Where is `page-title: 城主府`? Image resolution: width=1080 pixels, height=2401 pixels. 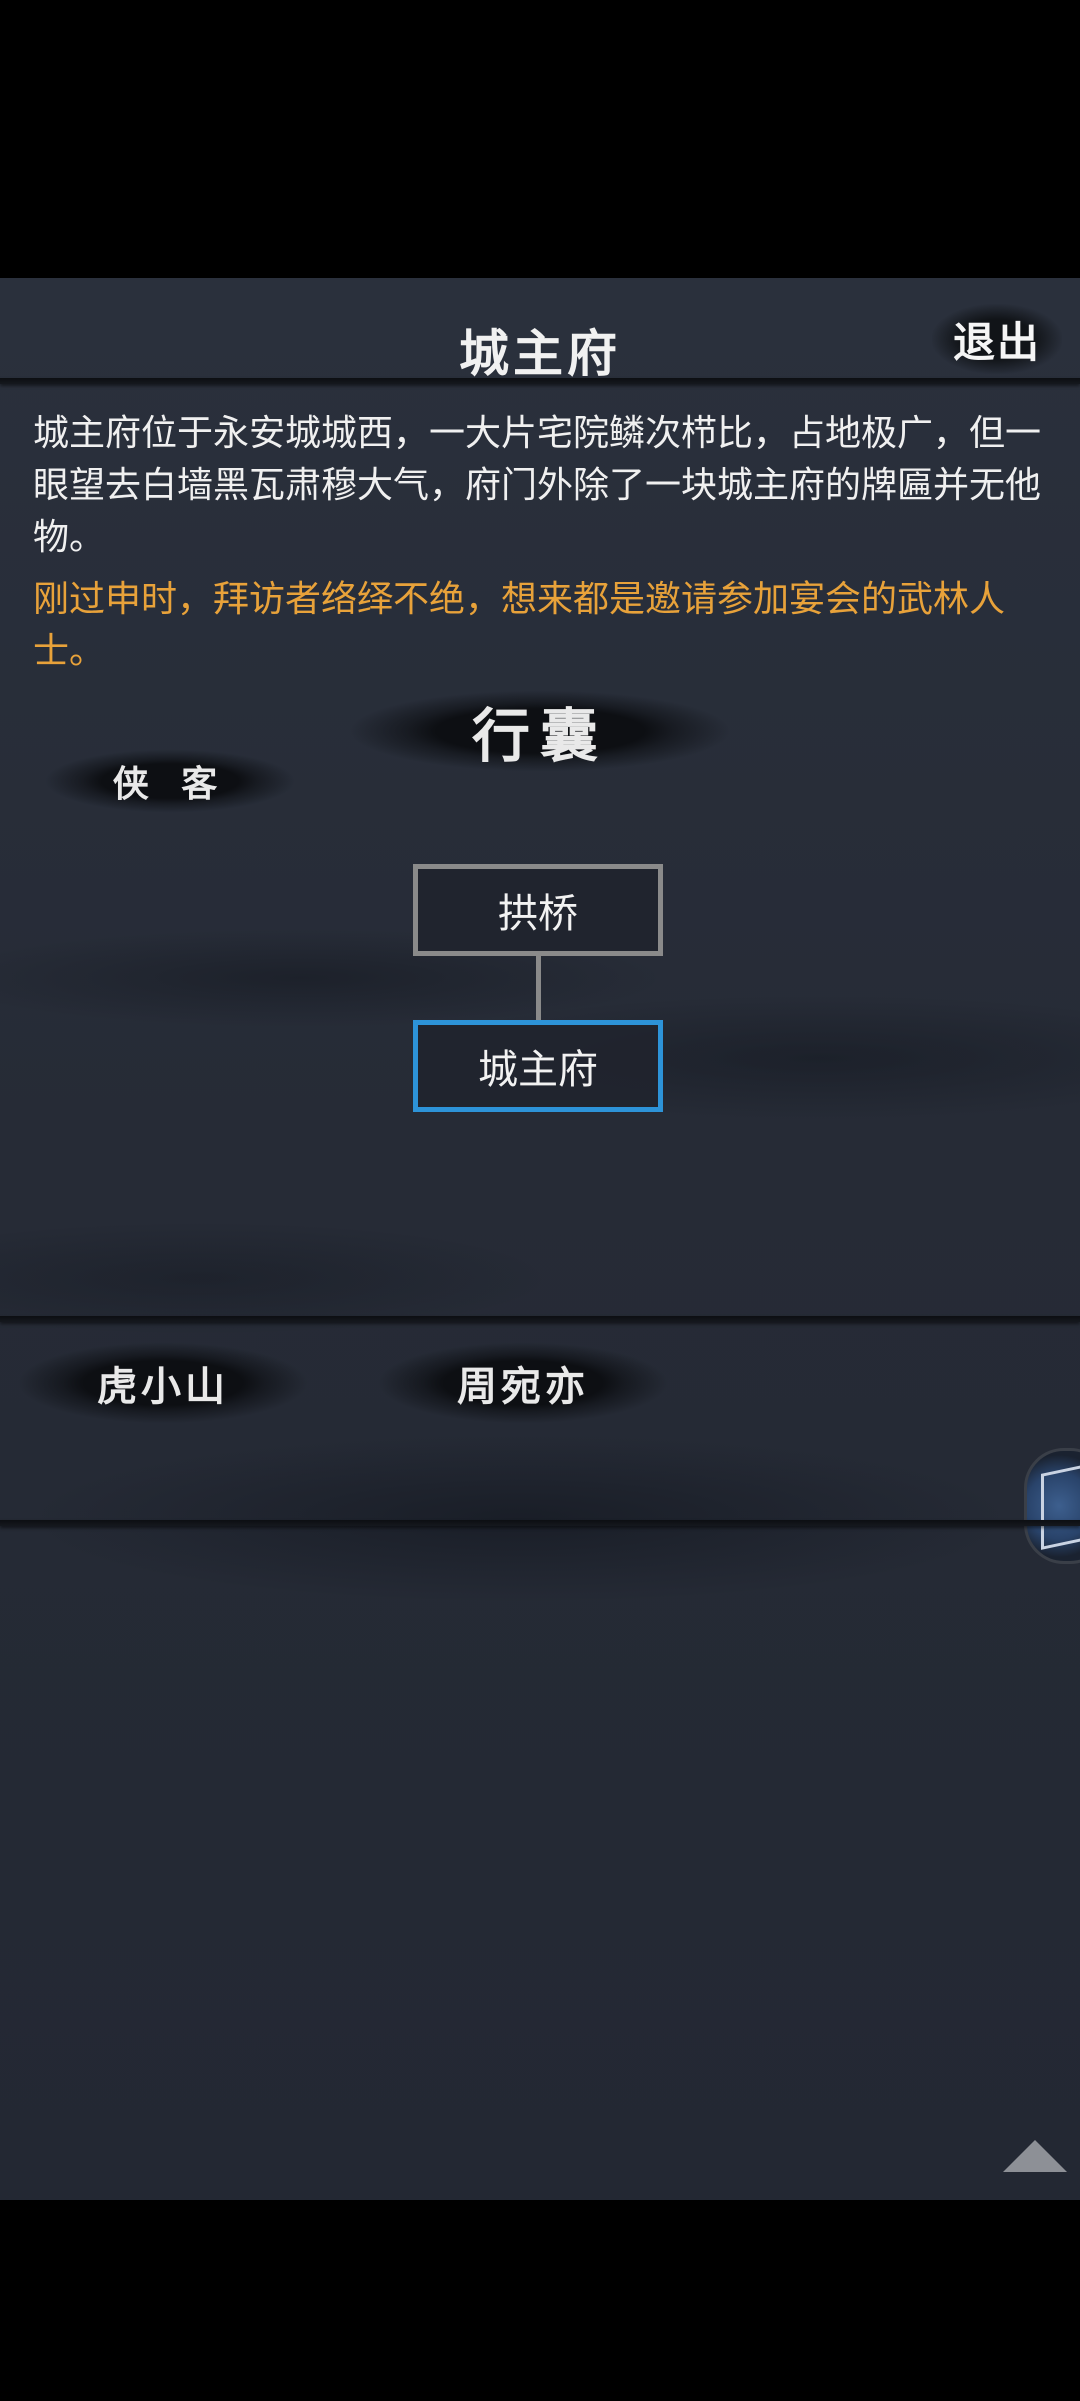
page-title: 城主府 is located at coordinates (540, 353).